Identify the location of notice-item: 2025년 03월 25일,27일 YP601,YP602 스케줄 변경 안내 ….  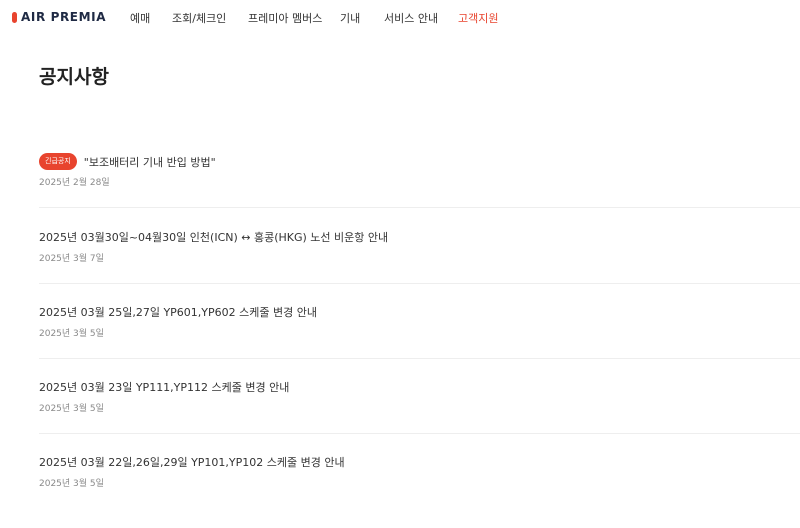
(419, 341).